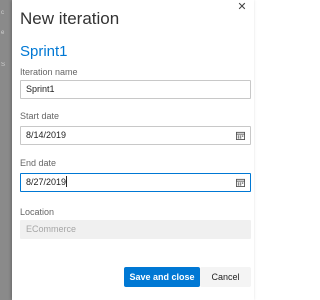  What do you see at coordinates (67, 181) in the screenshot?
I see `text-caret` at bounding box center [67, 181].